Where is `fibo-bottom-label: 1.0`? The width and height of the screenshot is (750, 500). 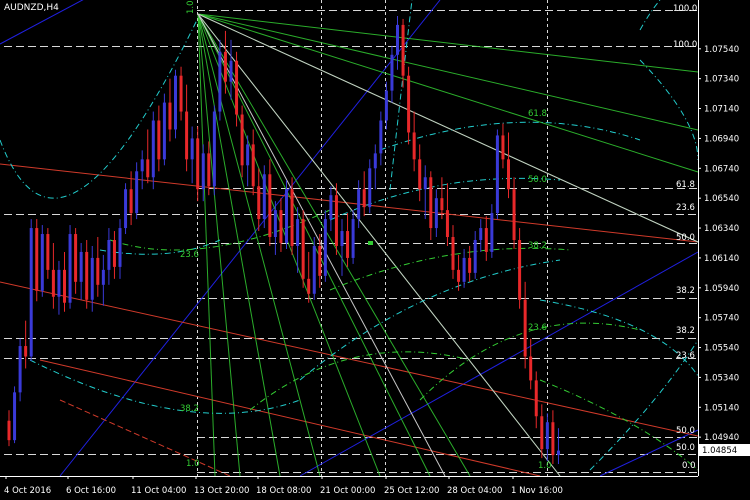
fibo-bottom-label: 1.0 is located at coordinates (545, 466).